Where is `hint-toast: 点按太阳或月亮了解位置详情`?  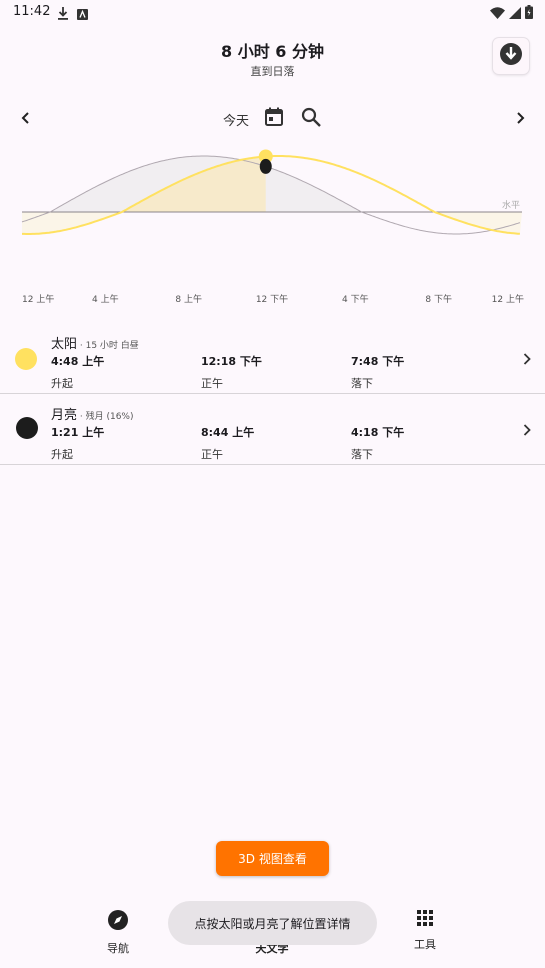
hint-toast: 点按太阳或月亮了解位置详情 is located at coordinates (272, 923).